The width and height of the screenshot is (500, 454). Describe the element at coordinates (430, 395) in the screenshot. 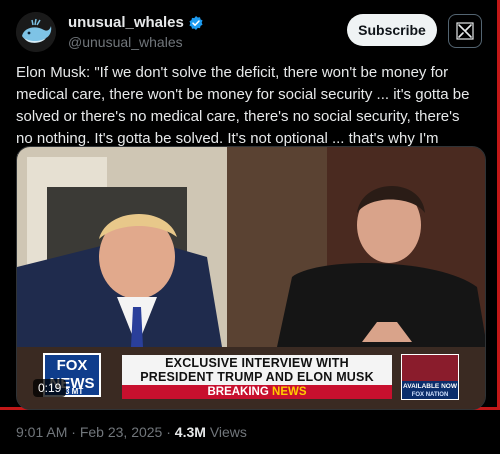

I see `badge-brand-text: FOX NATION` at that location.